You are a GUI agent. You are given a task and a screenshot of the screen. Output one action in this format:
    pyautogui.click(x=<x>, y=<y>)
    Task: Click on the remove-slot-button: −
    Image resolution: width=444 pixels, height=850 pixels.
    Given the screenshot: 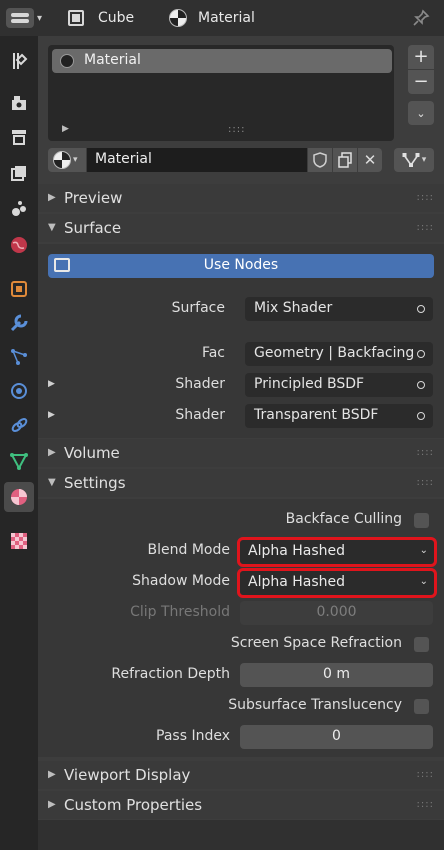 What is the action you would take?
    pyautogui.click(x=421, y=81)
    